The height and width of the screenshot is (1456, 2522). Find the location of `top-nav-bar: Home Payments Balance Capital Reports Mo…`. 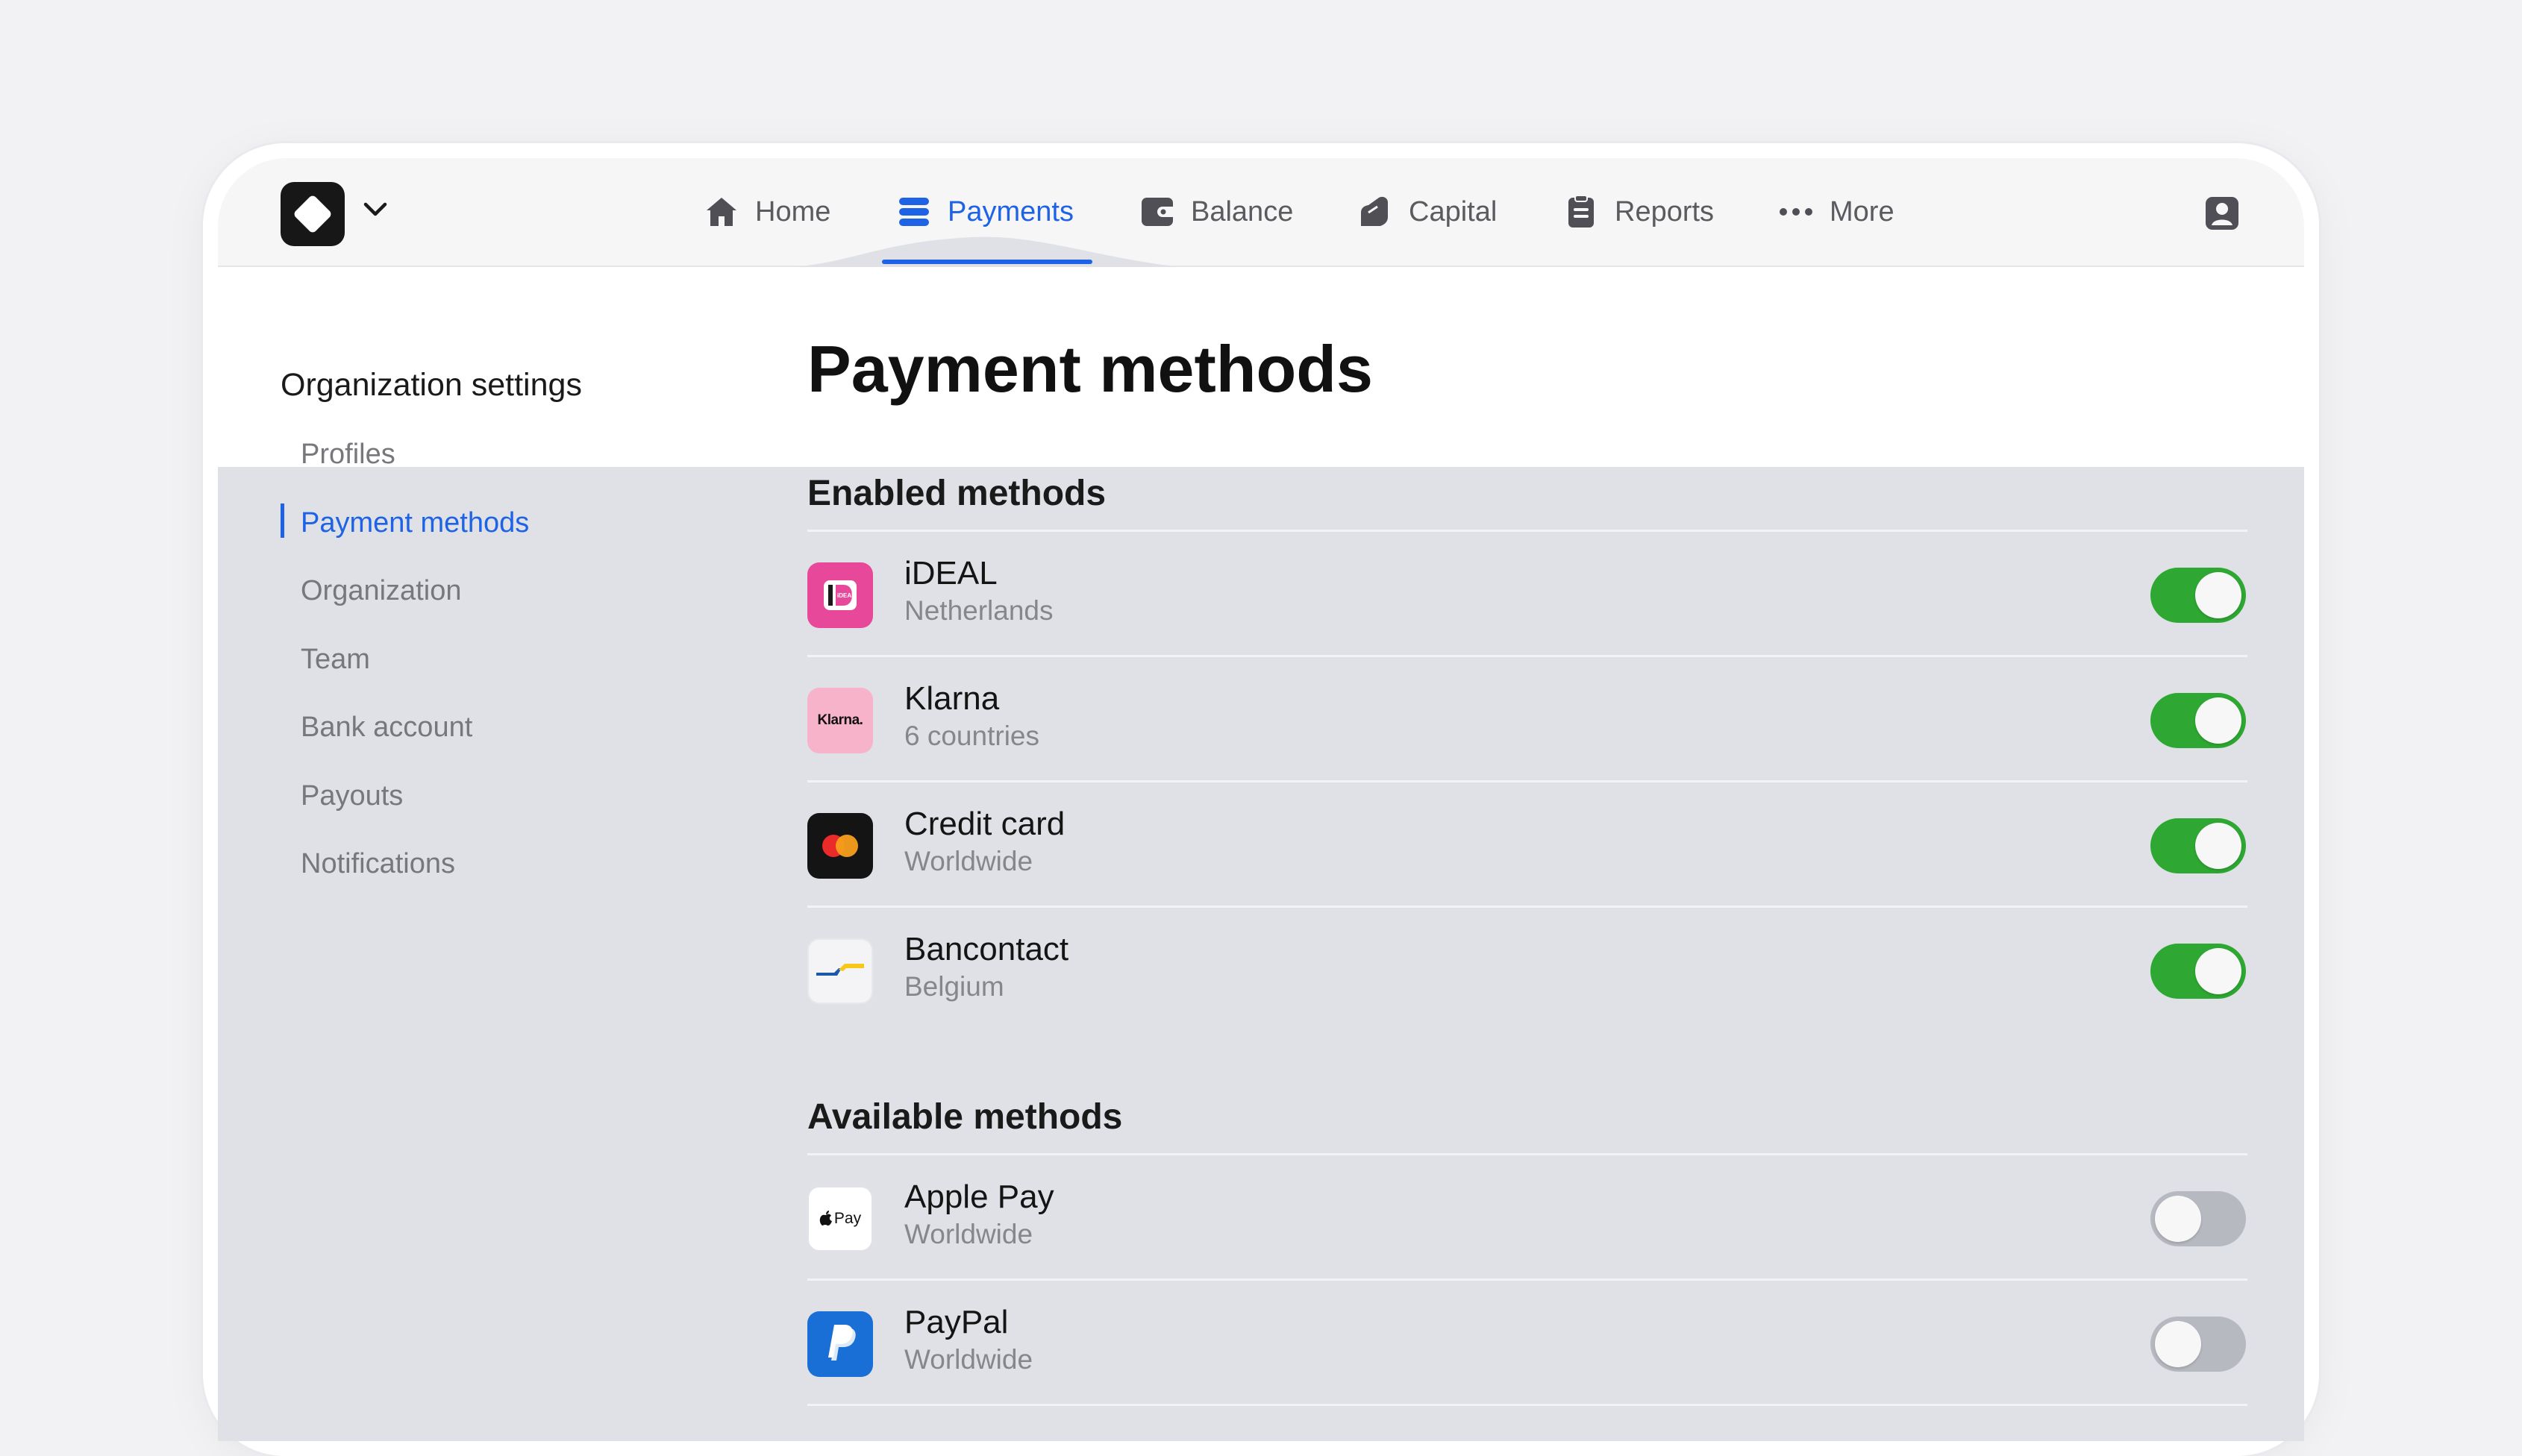

top-nav-bar: Home Payments Balance Capital Reports Mo… is located at coordinates (1261, 212).